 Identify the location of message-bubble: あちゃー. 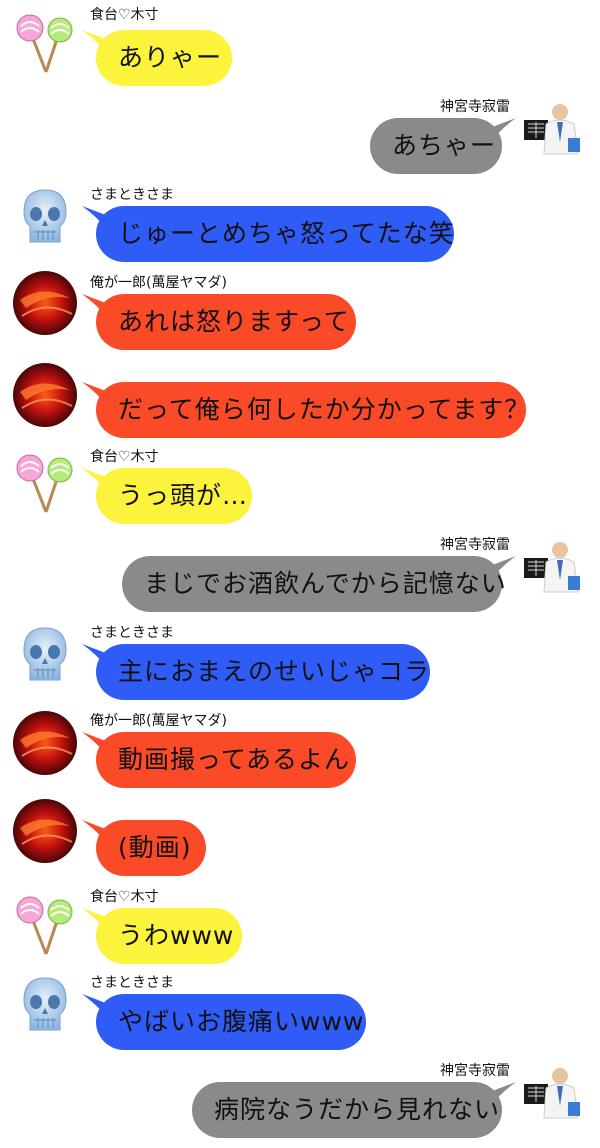
(436, 146).